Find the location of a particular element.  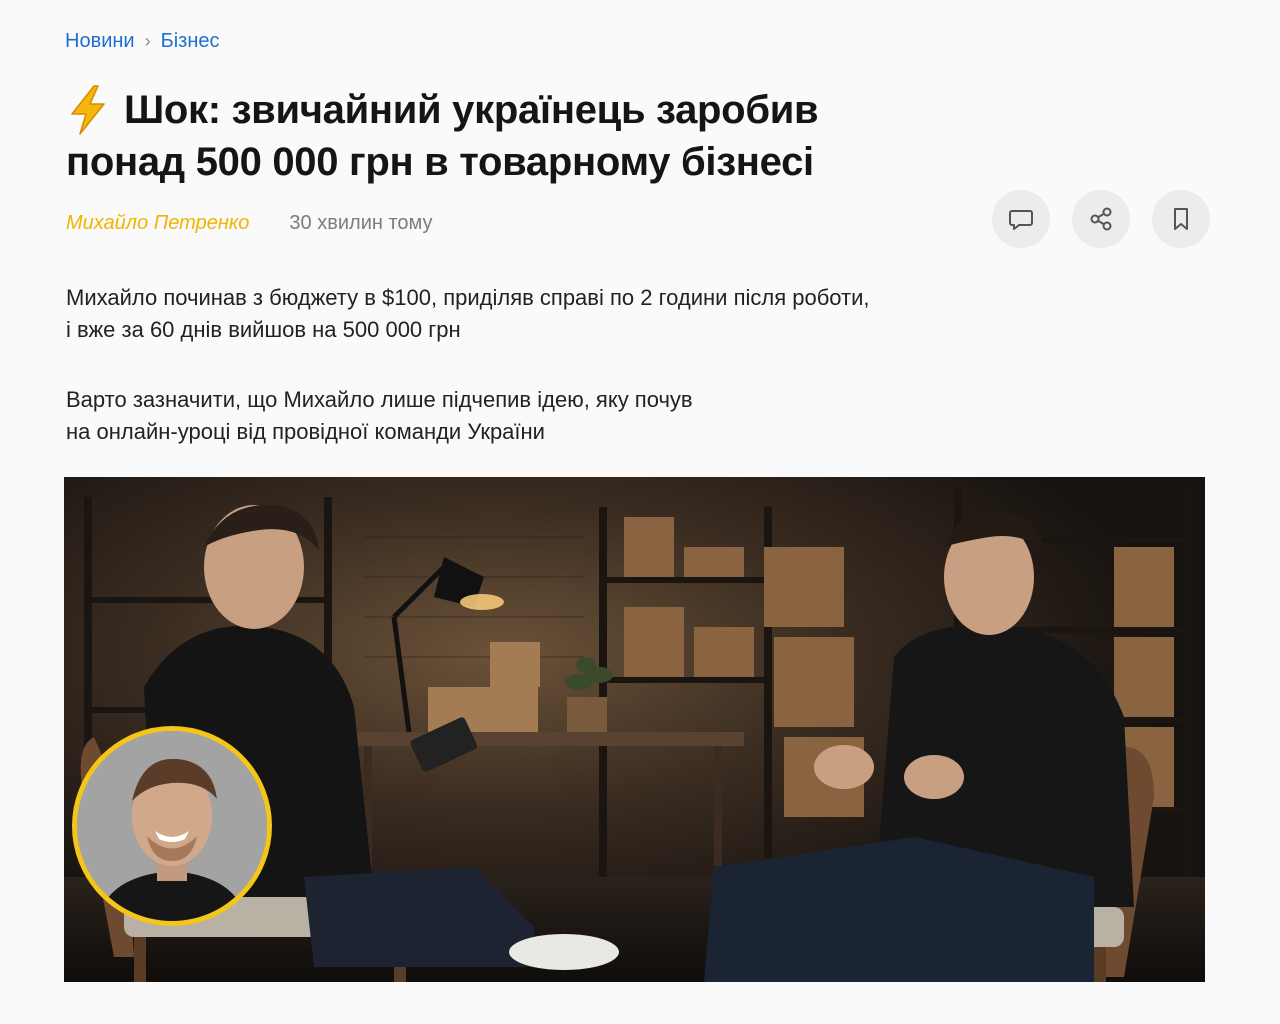

headline-first-line: Шок: звичайний українець заробив is located at coordinates (516, 110).